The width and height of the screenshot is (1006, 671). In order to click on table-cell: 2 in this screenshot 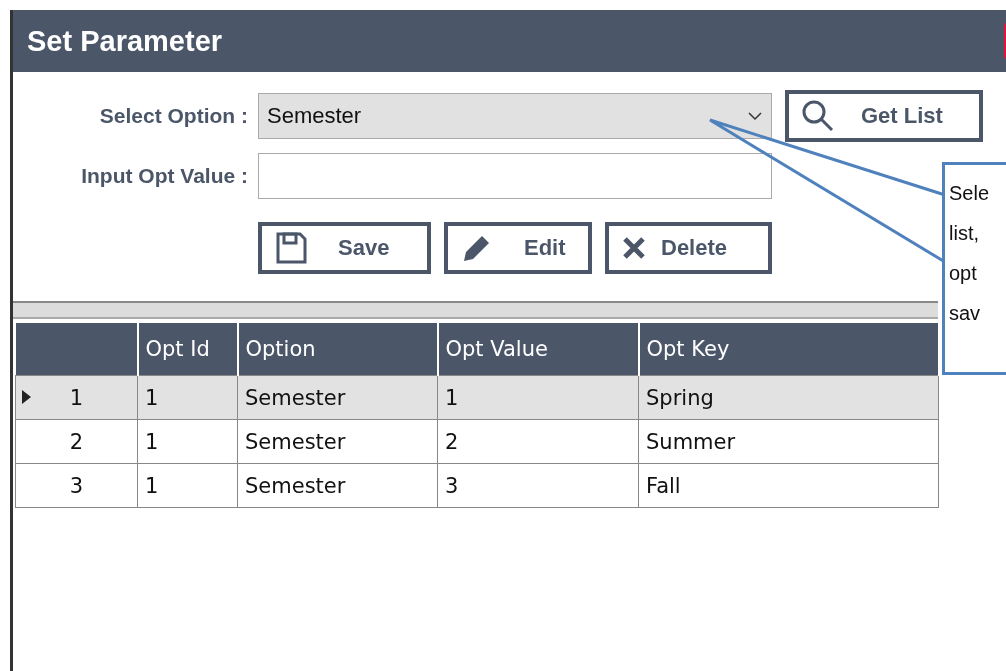, I will do `click(538, 441)`.